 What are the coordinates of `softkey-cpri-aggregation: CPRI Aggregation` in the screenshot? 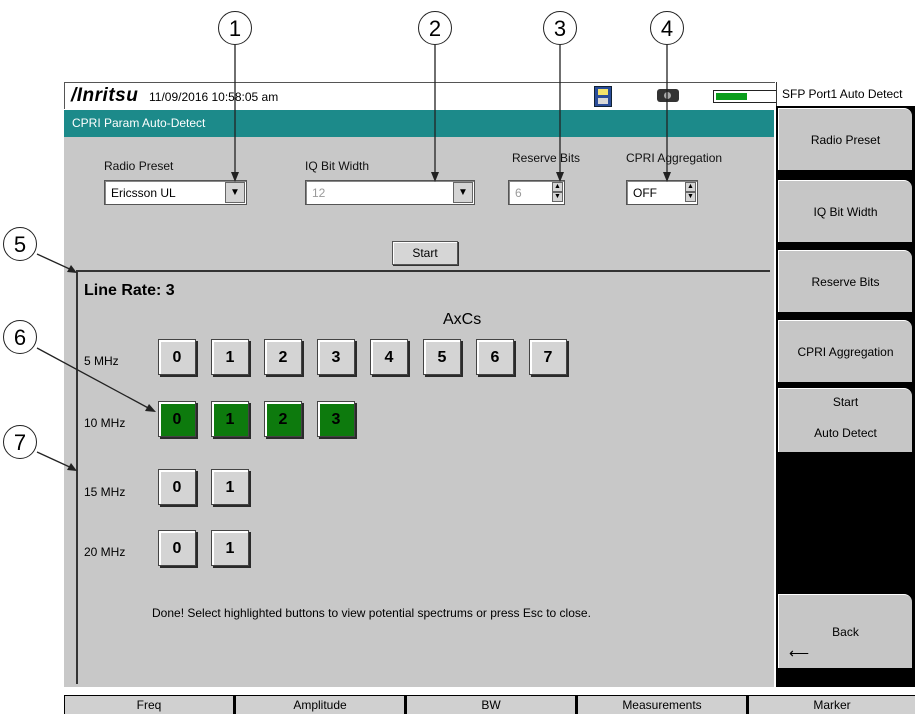 It's located at (845, 351).